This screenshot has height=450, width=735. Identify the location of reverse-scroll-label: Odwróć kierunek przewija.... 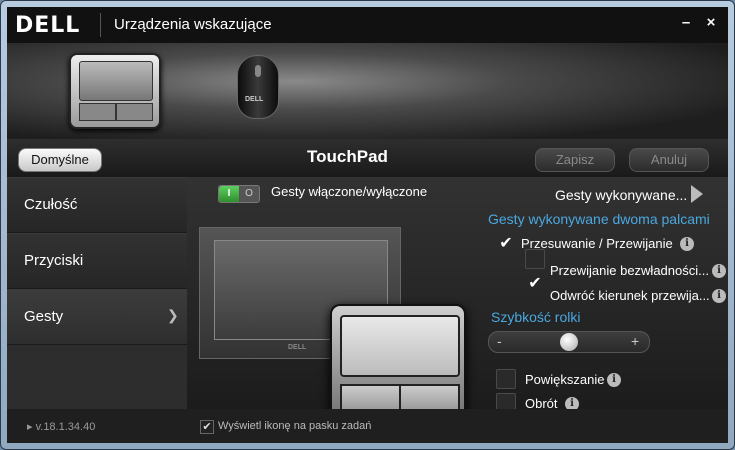
(630, 295).